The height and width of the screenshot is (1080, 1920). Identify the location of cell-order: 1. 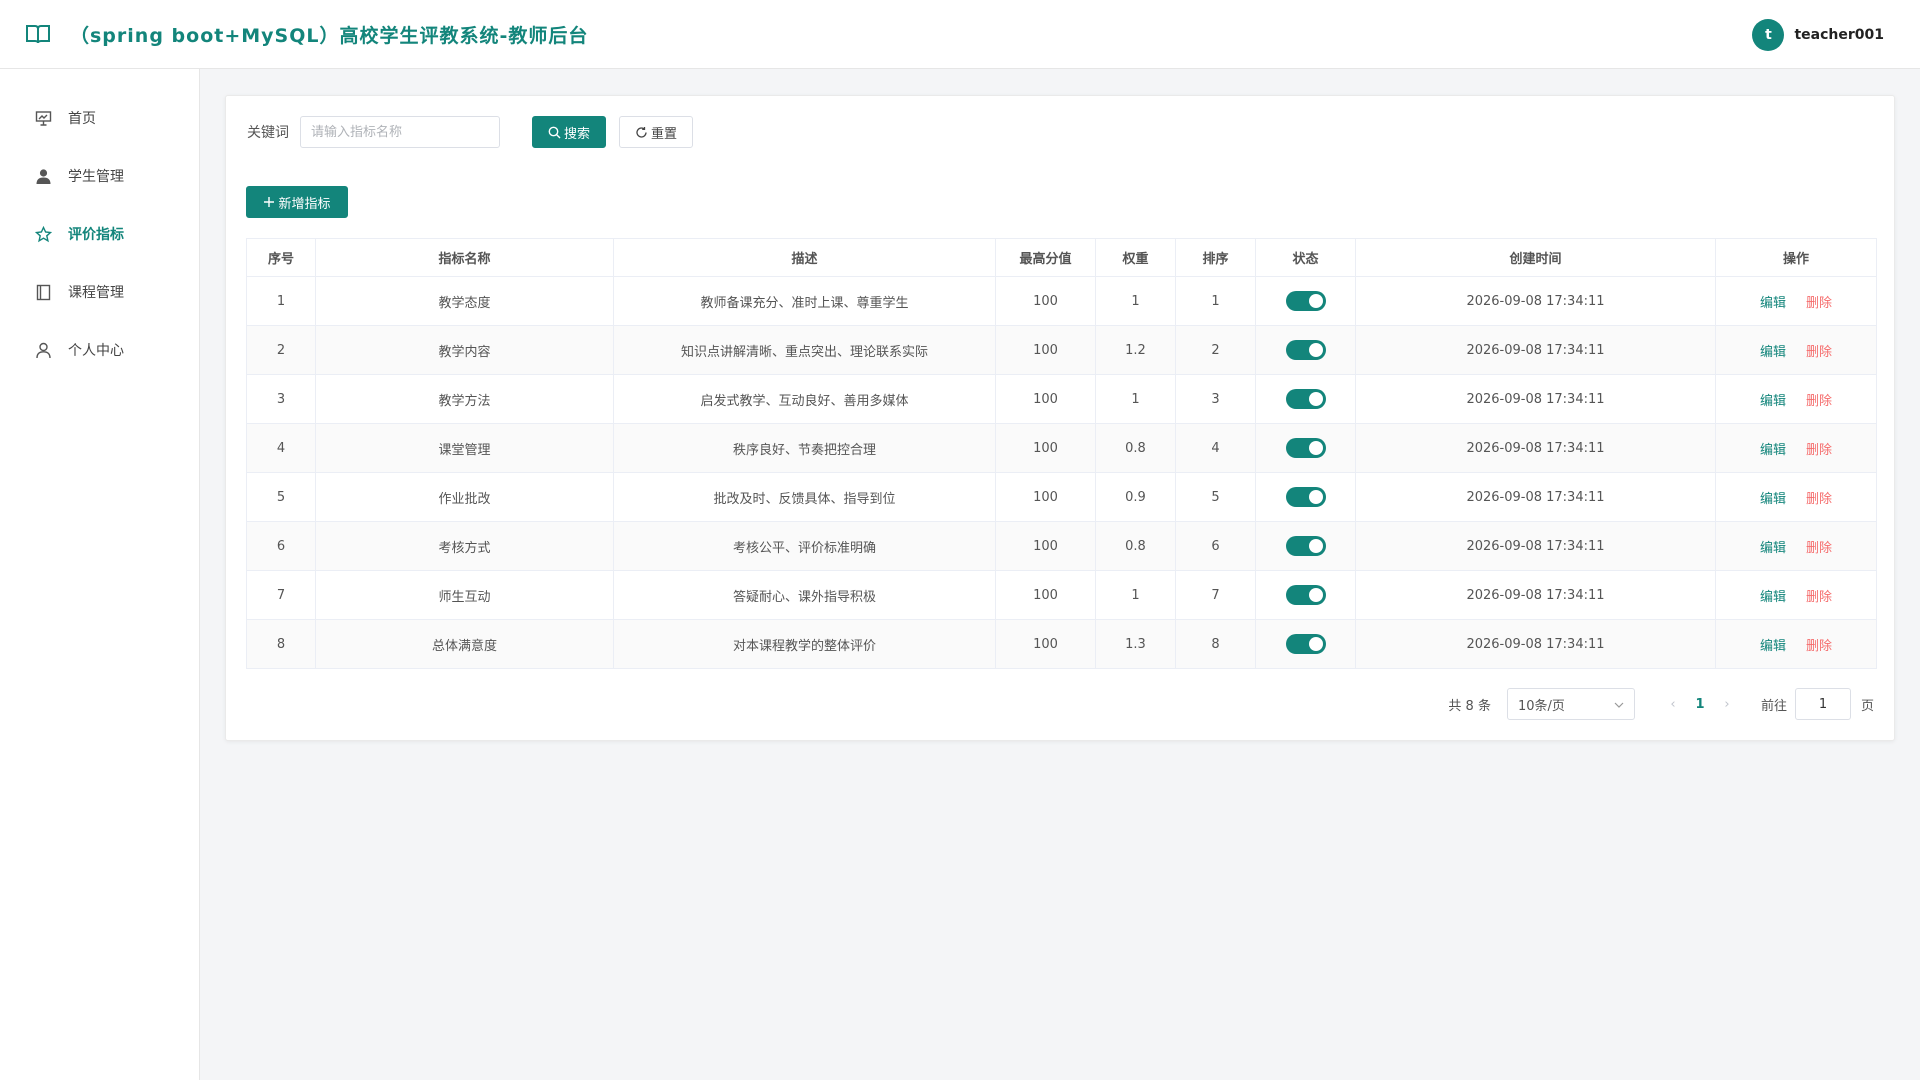
(1215, 301).